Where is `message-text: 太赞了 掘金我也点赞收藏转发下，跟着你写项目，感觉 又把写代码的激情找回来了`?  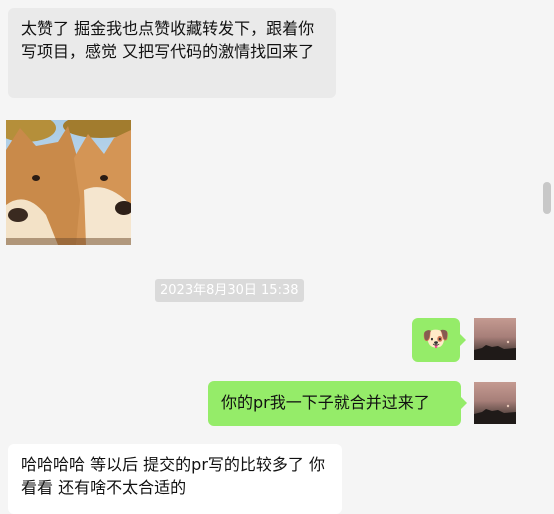
message-text: 太赞了 掘金我也点赞收藏转发下，跟着你写项目，感觉 又把写代码的激情找回来了 is located at coordinates (168, 40).